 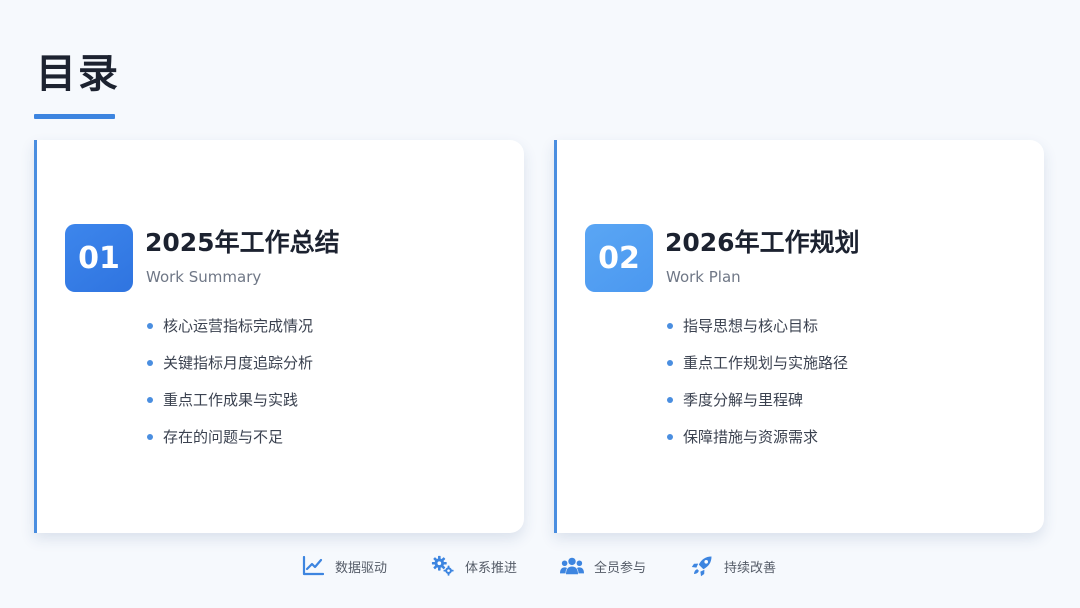 I want to click on footer-item-data-driven: 数据驱动, so click(x=344, y=566).